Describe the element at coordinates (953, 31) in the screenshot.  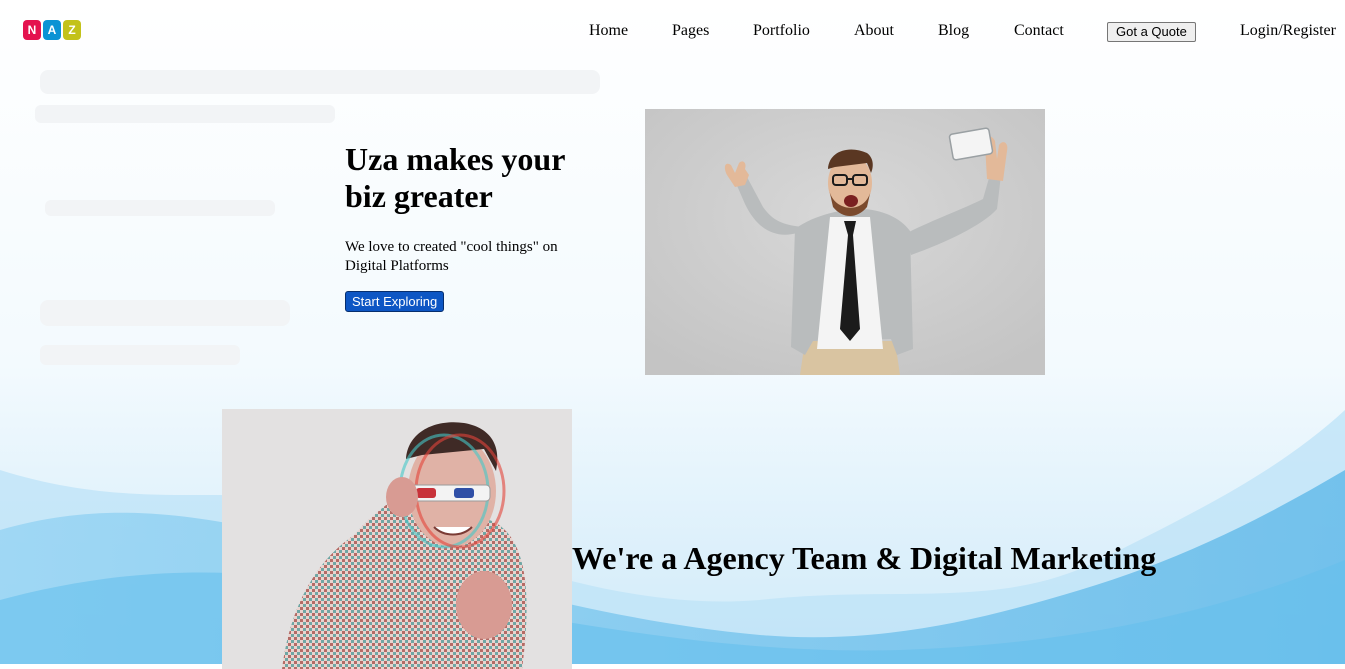
I see `nav-blog: Blog` at that location.